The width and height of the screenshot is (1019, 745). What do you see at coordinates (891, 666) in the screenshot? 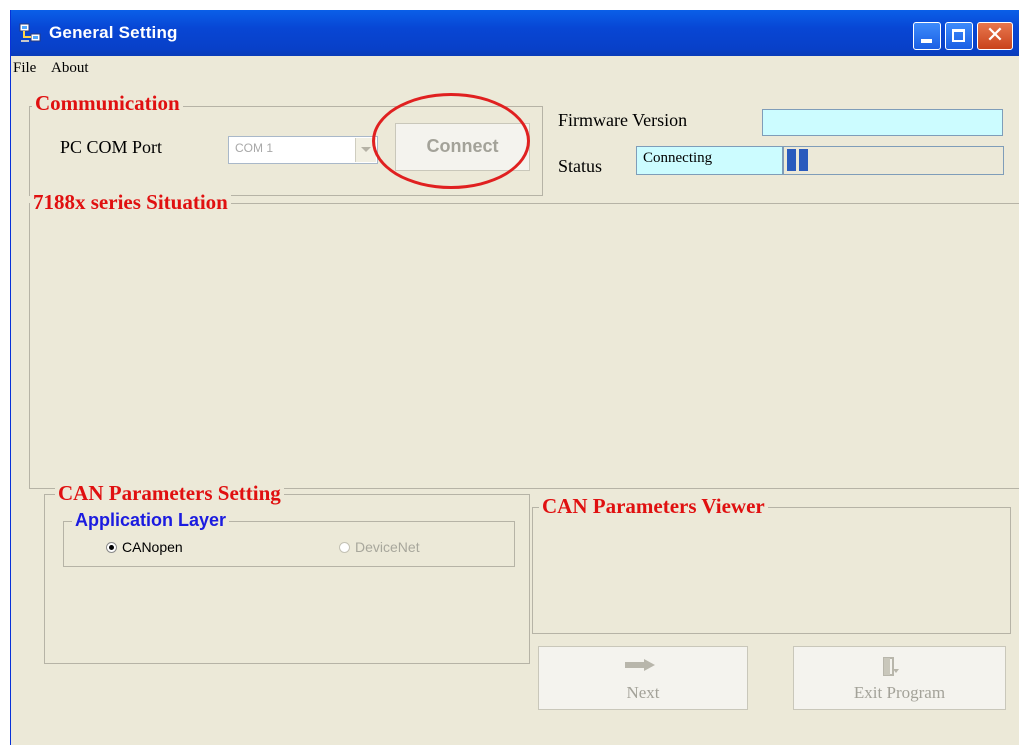
I see `exit-door-icon` at bounding box center [891, 666].